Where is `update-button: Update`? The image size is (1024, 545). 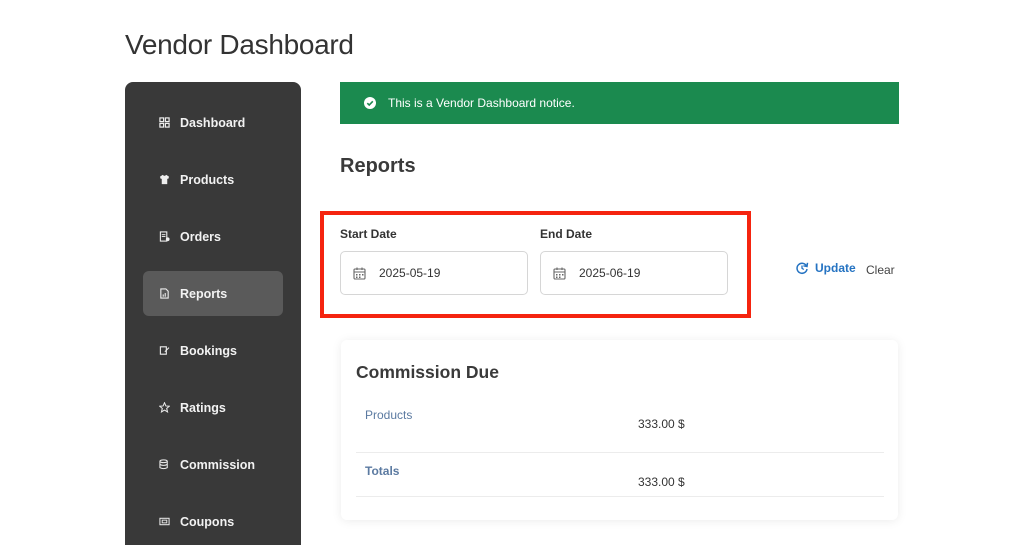 update-button: Update is located at coordinates (825, 268).